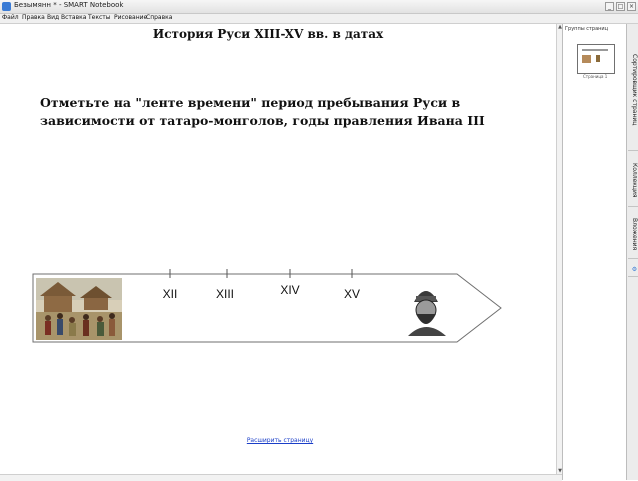 Image resolution: width=638 pixels, height=481 pixels. Describe the element at coordinates (633, 90) in the screenshot. I see `tab-page-sorter: Сортировщик страниц` at that location.